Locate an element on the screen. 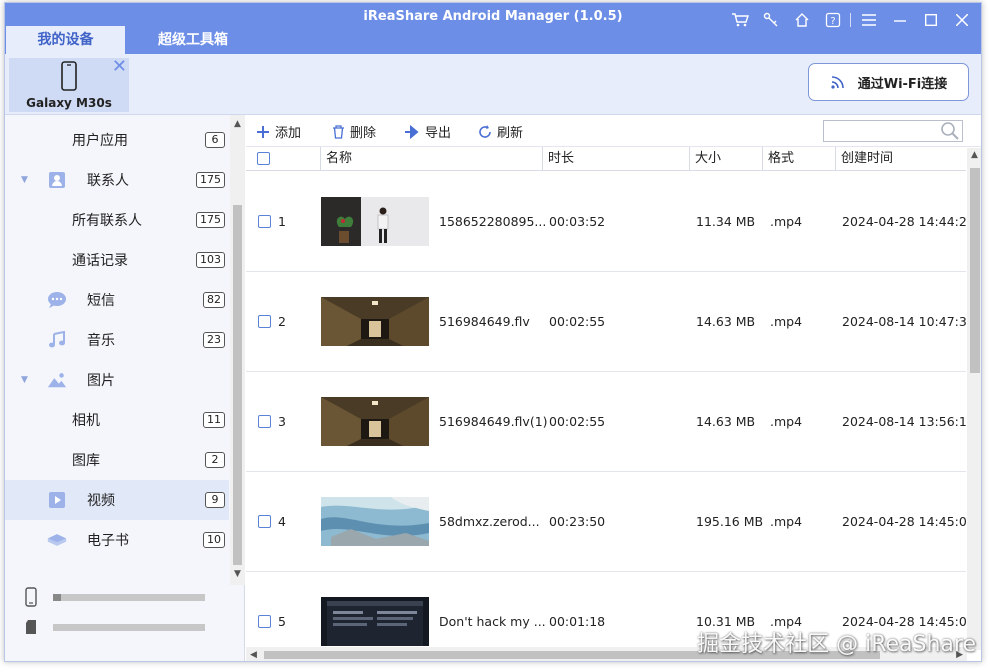 The height and width of the screenshot is (672, 994). picture-icon is located at coordinates (57, 380).